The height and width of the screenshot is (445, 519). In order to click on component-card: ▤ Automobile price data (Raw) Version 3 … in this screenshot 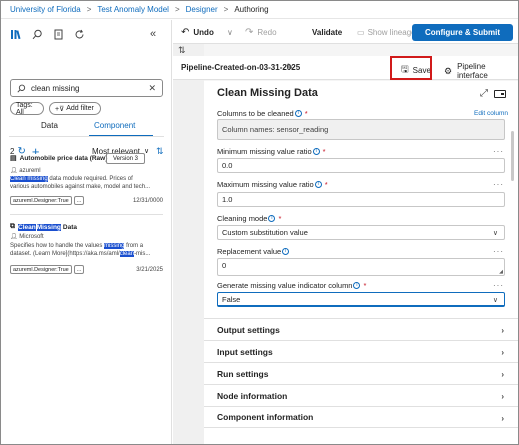, I will do `click(86, 182)`.